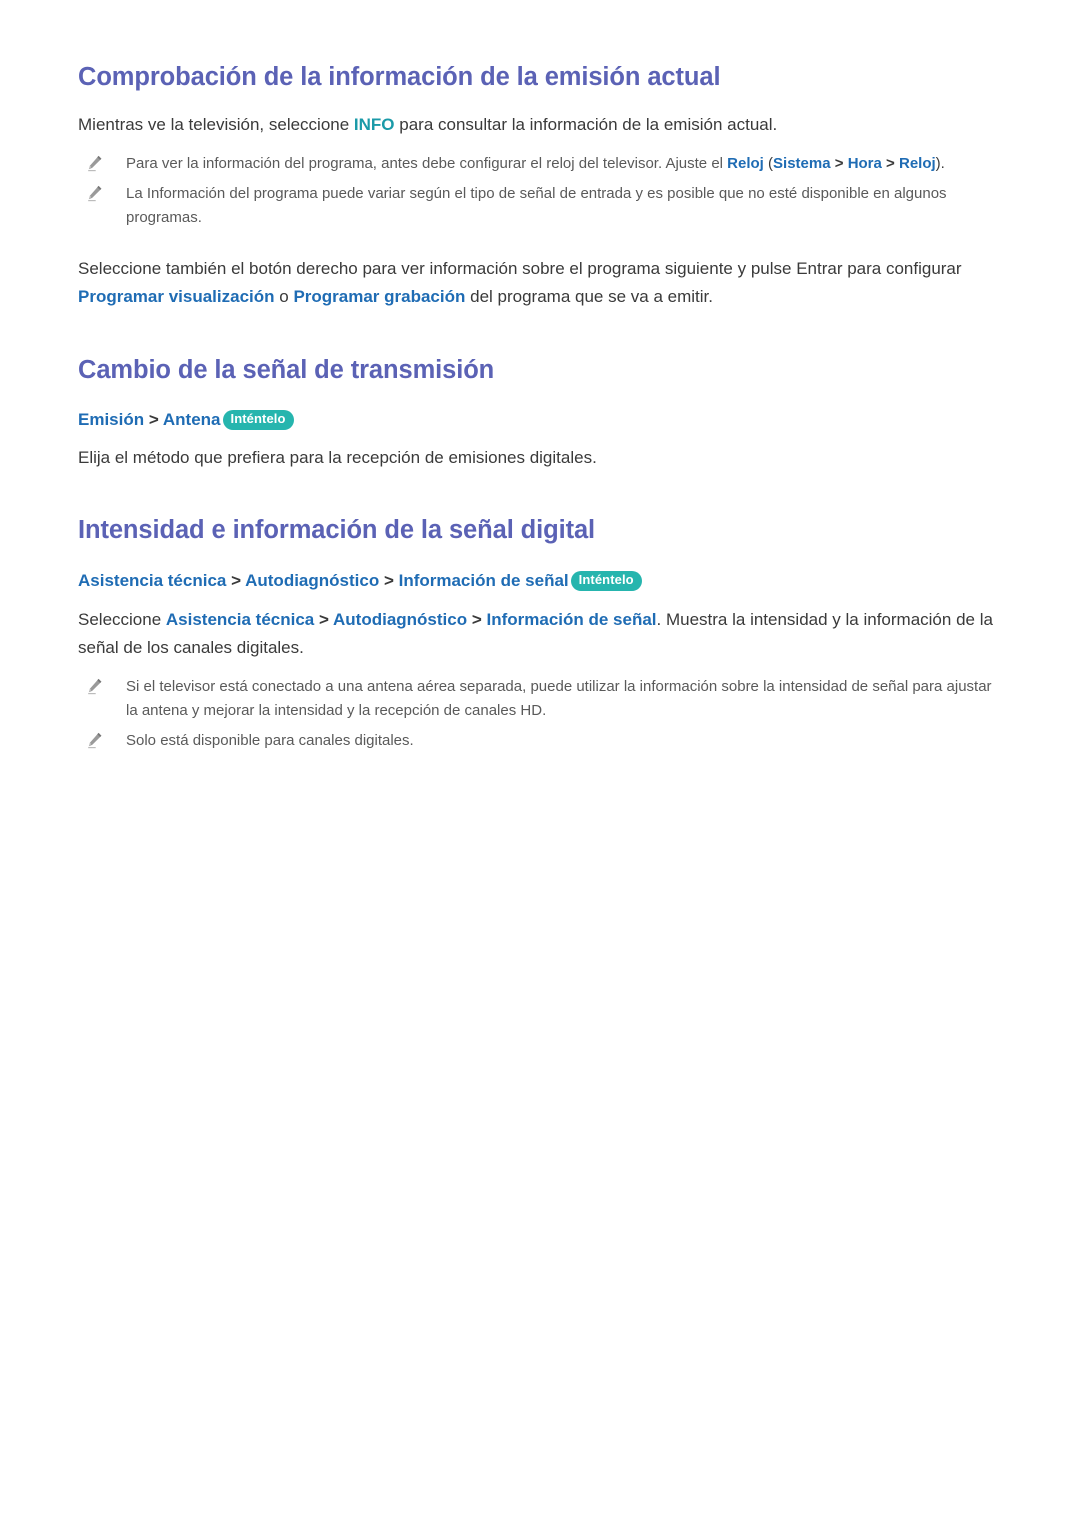 This screenshot has height=1527, width=1080. I want to click on menu-link-asistencia-tecnica-inline: Asistencia técnica, so click(240, 619).